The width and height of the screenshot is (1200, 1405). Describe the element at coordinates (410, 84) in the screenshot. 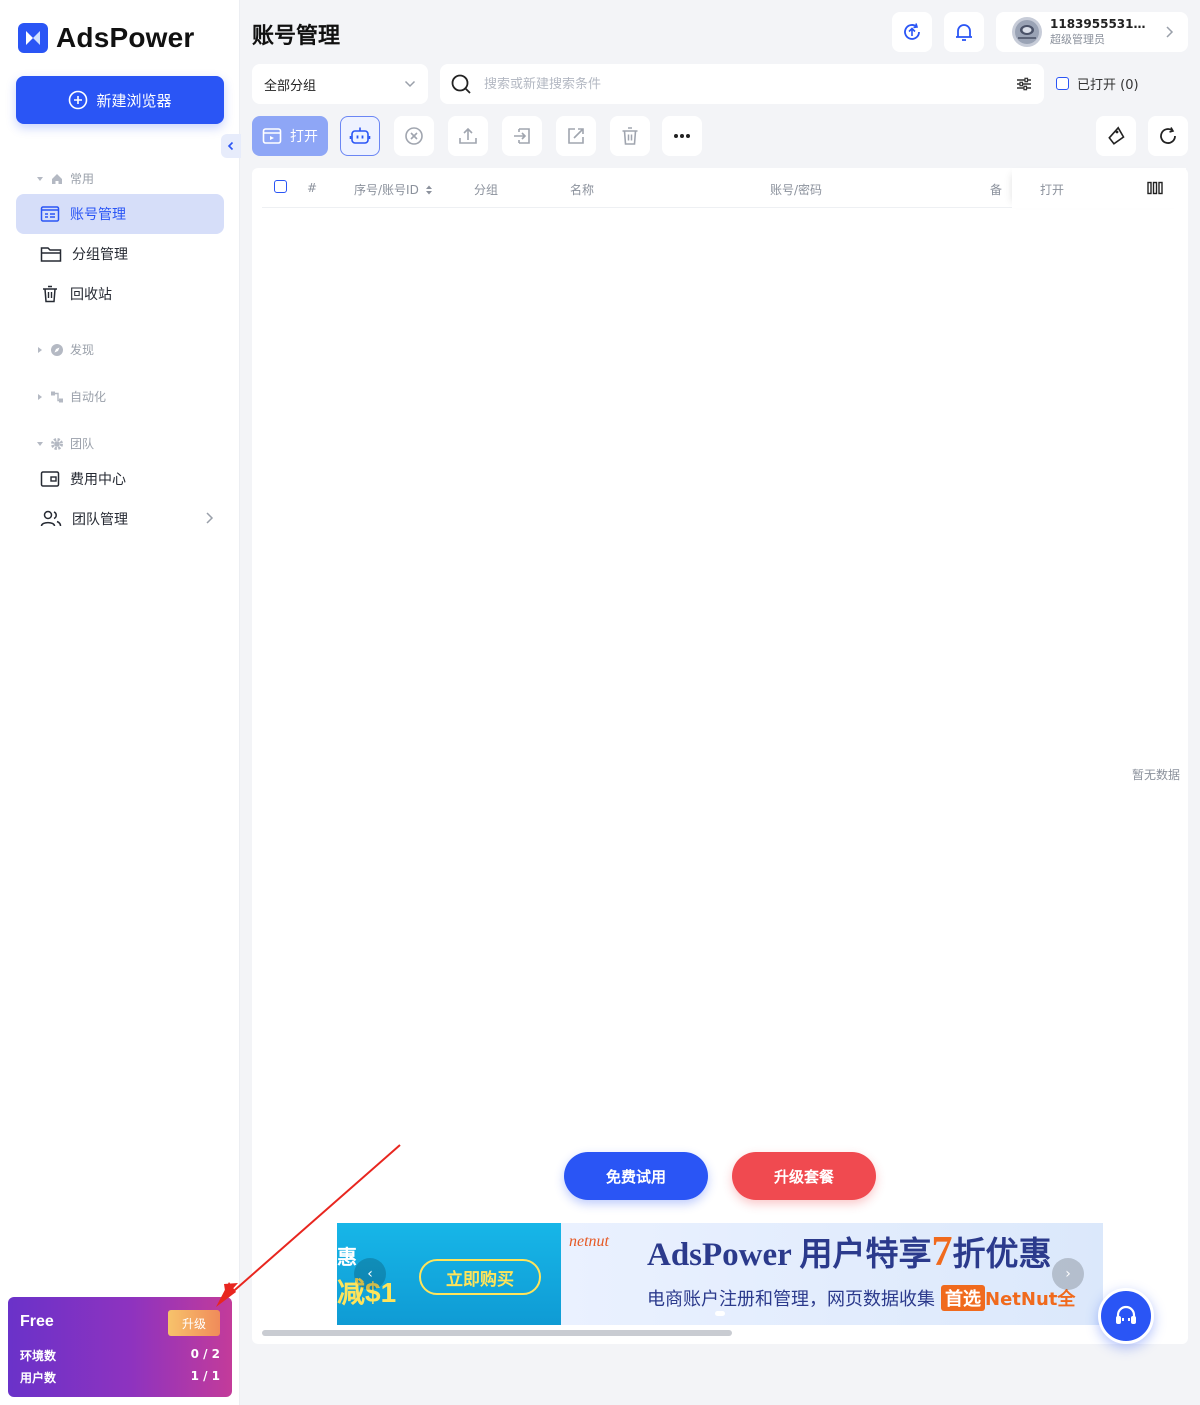

I see `chevron-down-icon` at that location.